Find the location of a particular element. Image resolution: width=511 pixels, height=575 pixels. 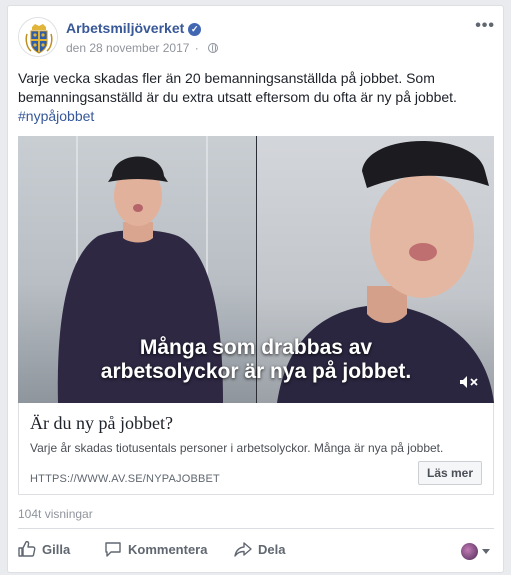

page-name-link: Arbetsmiljöverket ✓ is located at coordinates (134, 28).